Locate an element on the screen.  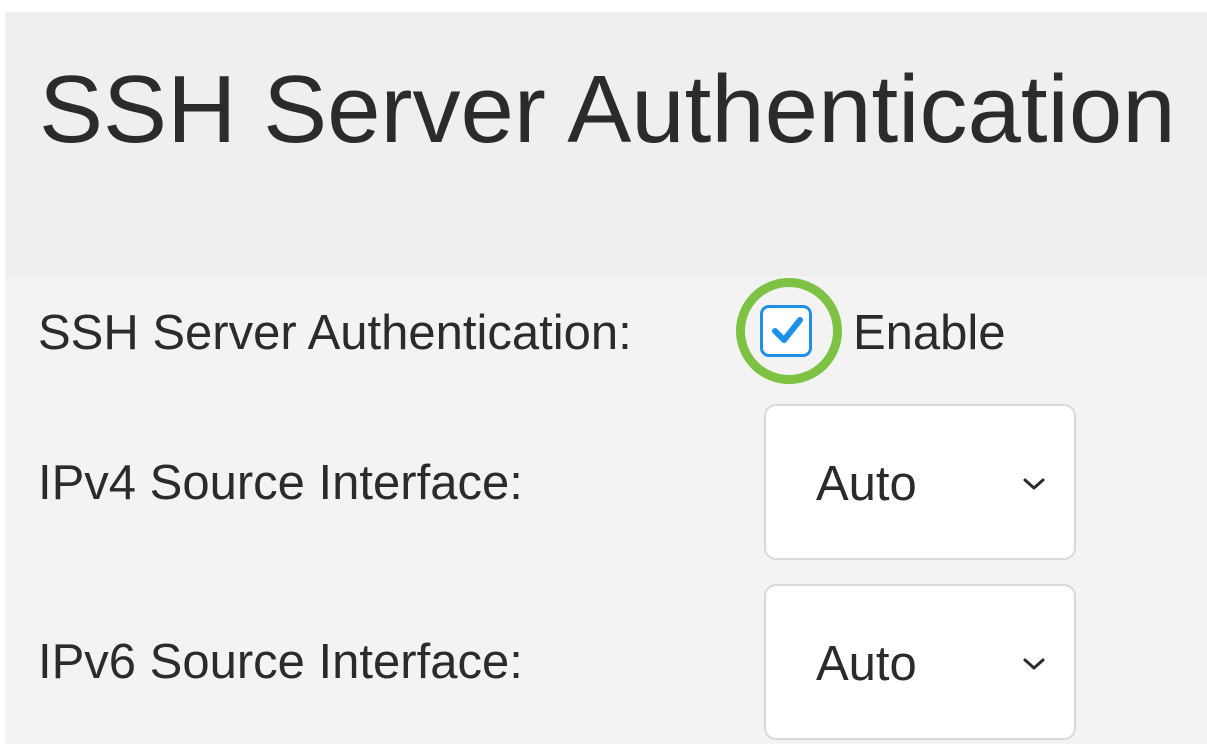
ssh-auth-enable-checkbox is located at coordinates (786, 331).